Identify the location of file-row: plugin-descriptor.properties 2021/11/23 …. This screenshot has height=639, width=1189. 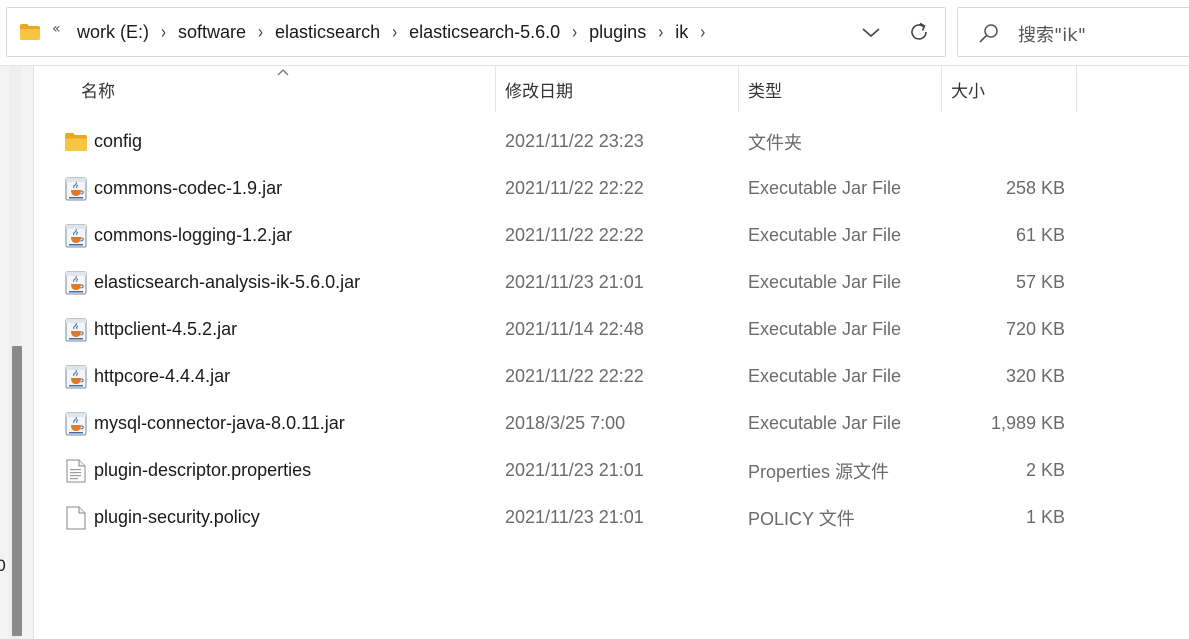
(612, 470).